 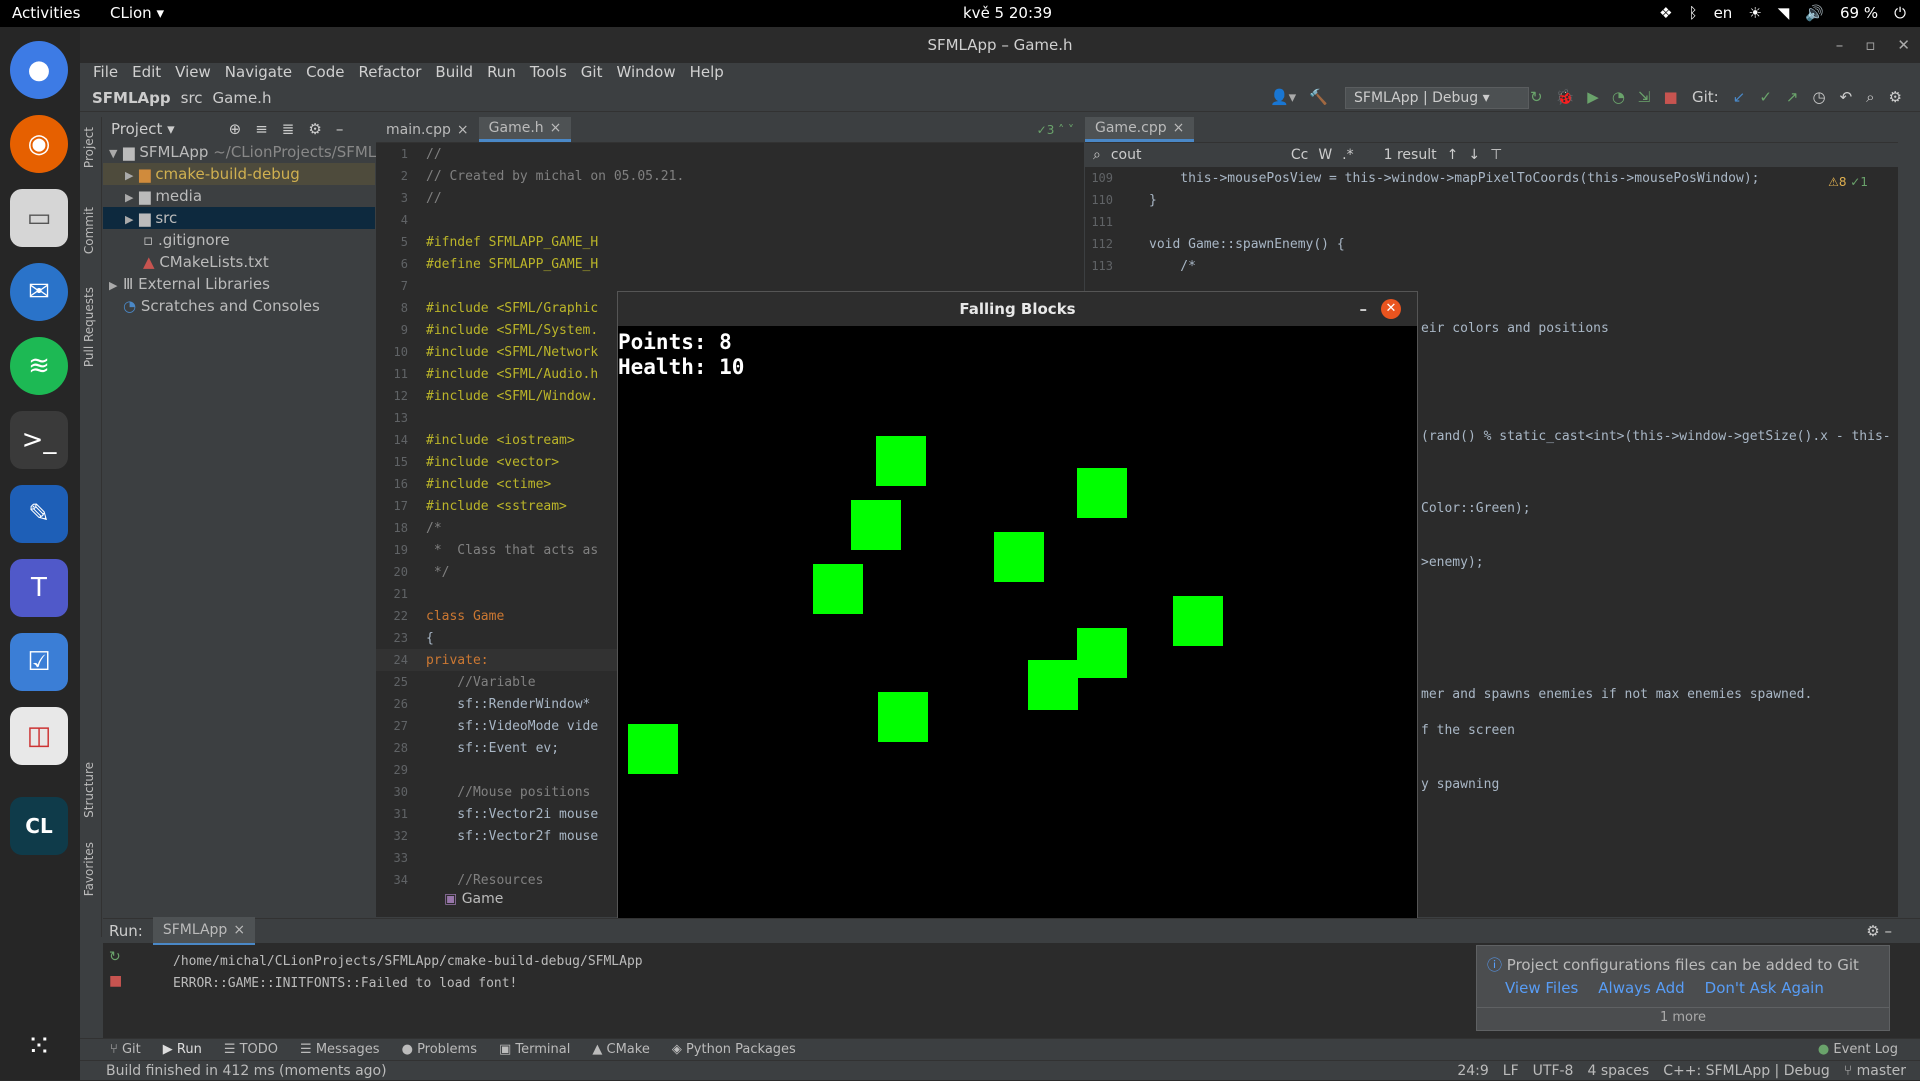 What do you see at coordinates (1496, 155) in the screenshot?
I see `filter-icon: ⊤` at bounding box center [1496, 155].